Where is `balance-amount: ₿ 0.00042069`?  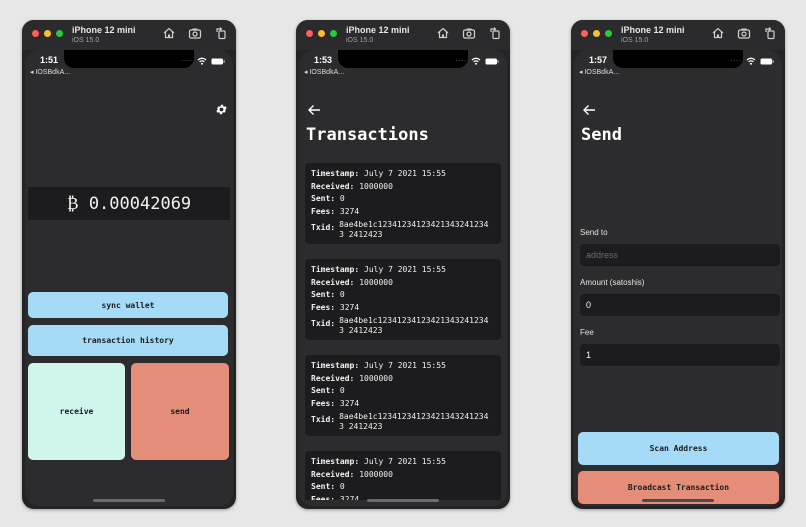
balance-amount: ₿ 0.00042069 is located at coordinates (129, 203).